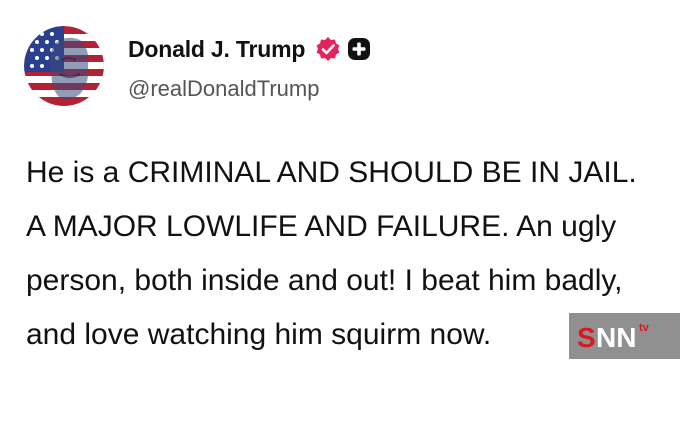 The image size is (680, 426). Describe the element at coordinates (328, 49) in the screenshot. I see `verified-badge-icon` at that location.